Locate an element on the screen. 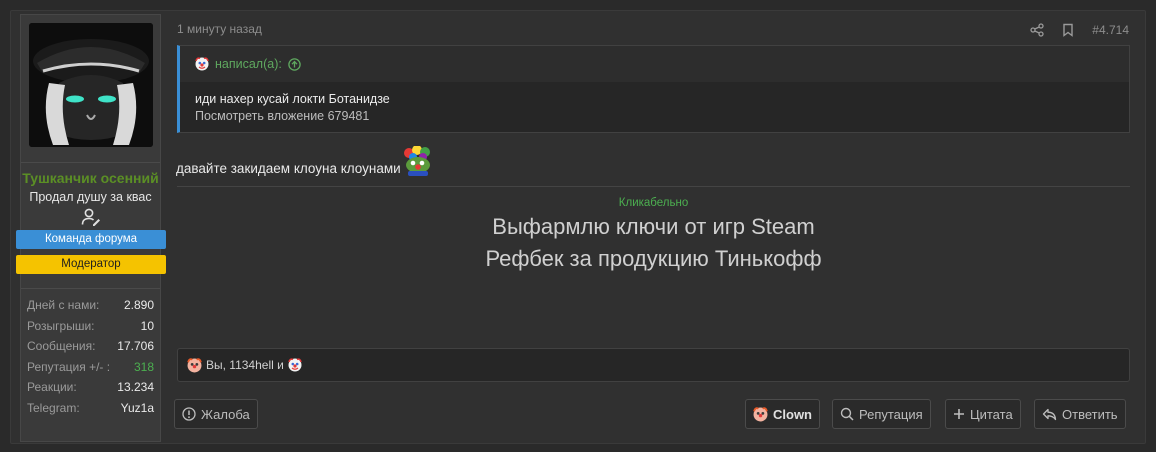 The image size is (1156, 452). user-title: Продал душу за квас is located at coordinates (90, 197).